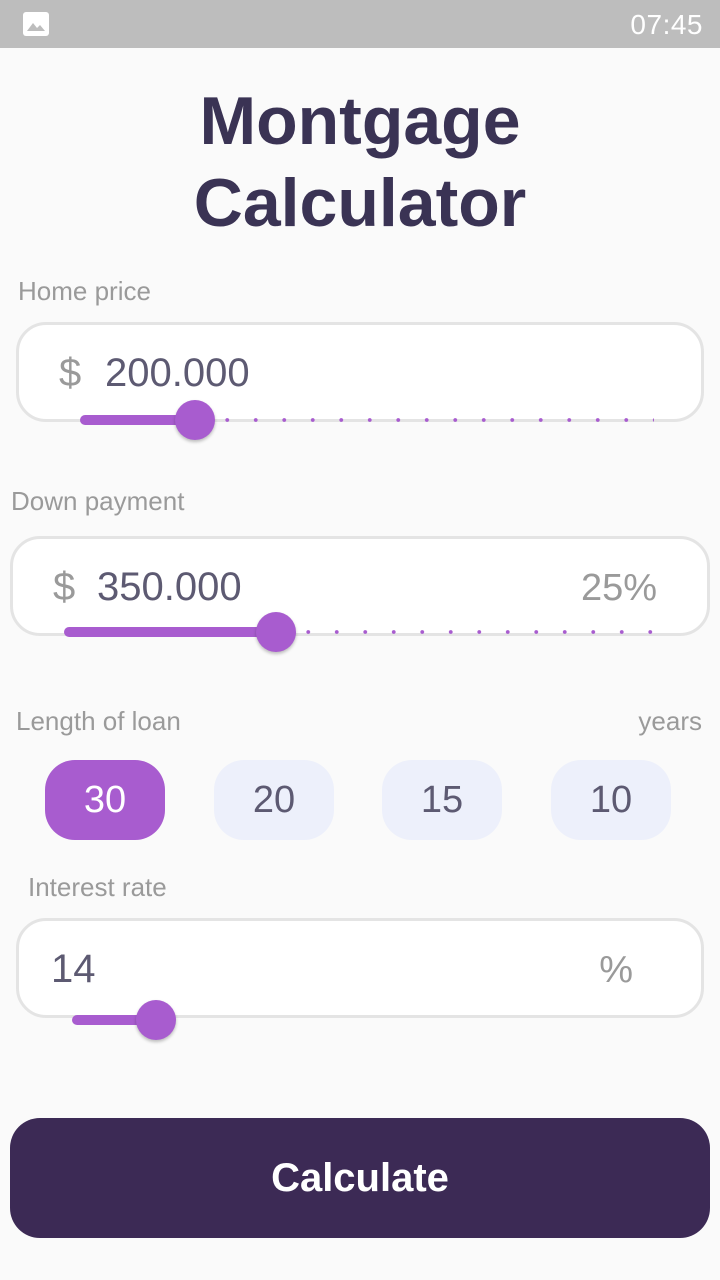 This screenshot has width=720, height=1280. I want to click on down-payment-slider, so click(367, 632).